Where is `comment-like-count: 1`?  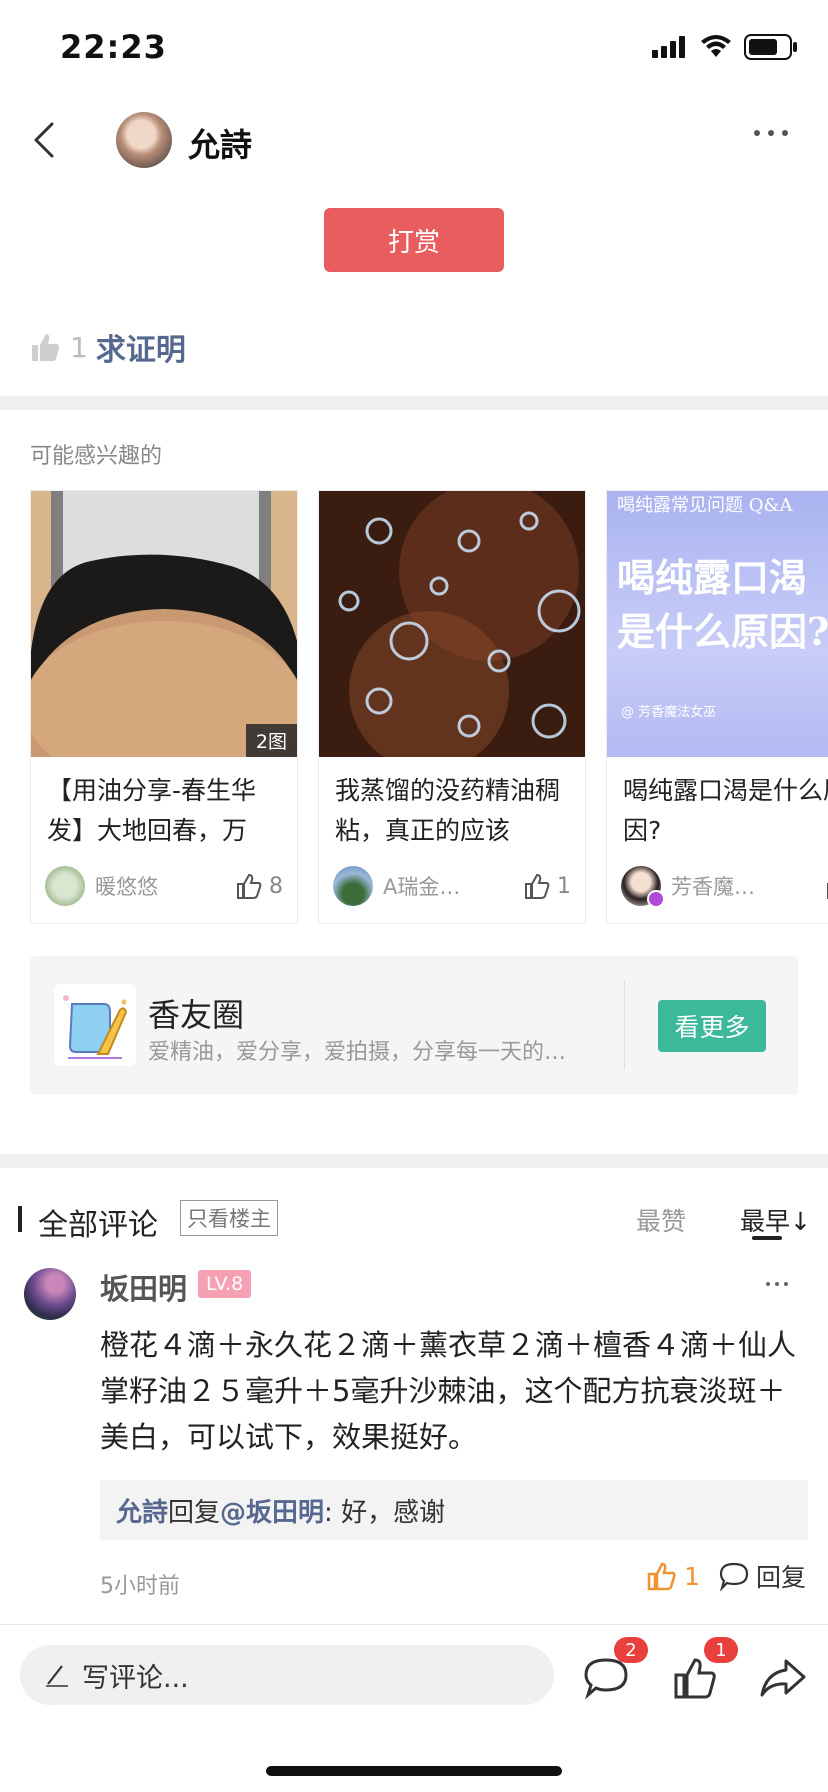
comment-like-count: 1 is located at coordinates (692, 1576).